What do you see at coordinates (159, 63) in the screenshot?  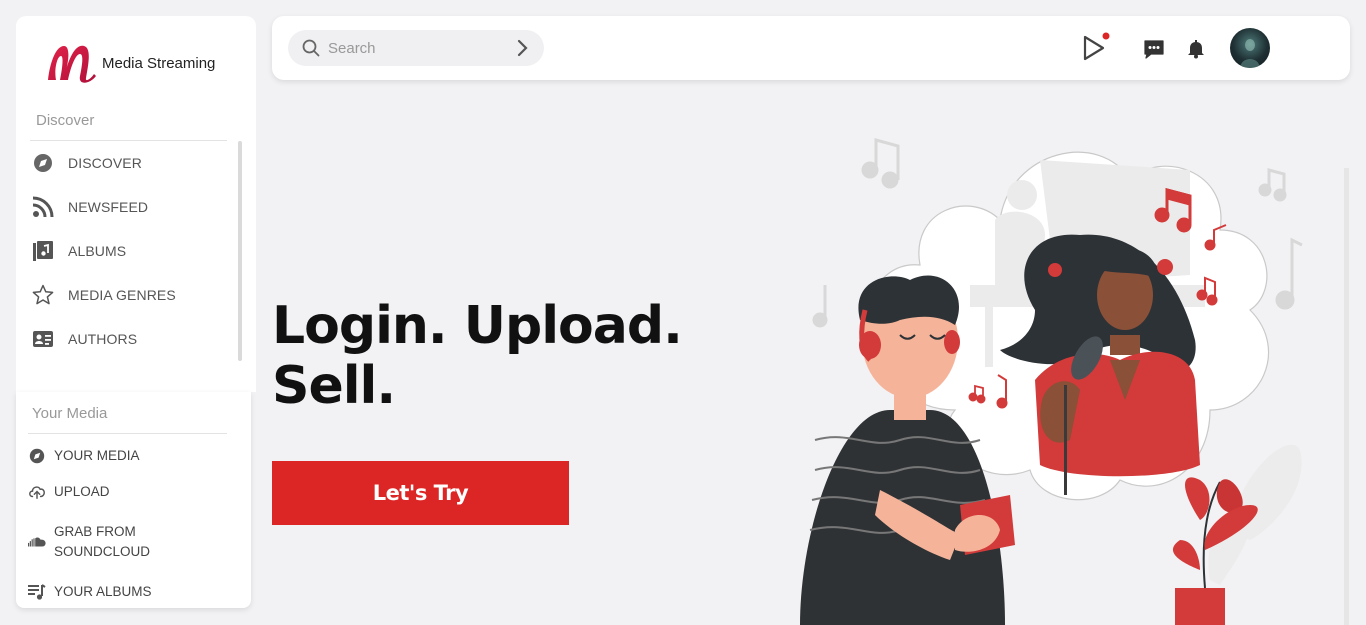 I see `app-name: Media Streaming` at bounding box center [159, 63].